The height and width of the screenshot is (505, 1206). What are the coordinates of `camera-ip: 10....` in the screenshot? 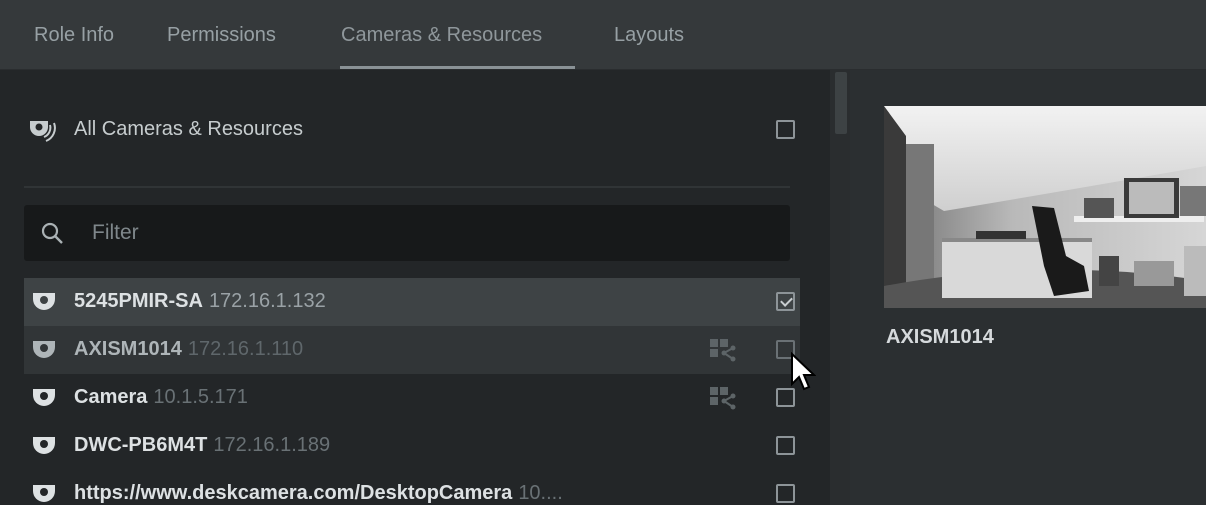 It's located at (540, 493).